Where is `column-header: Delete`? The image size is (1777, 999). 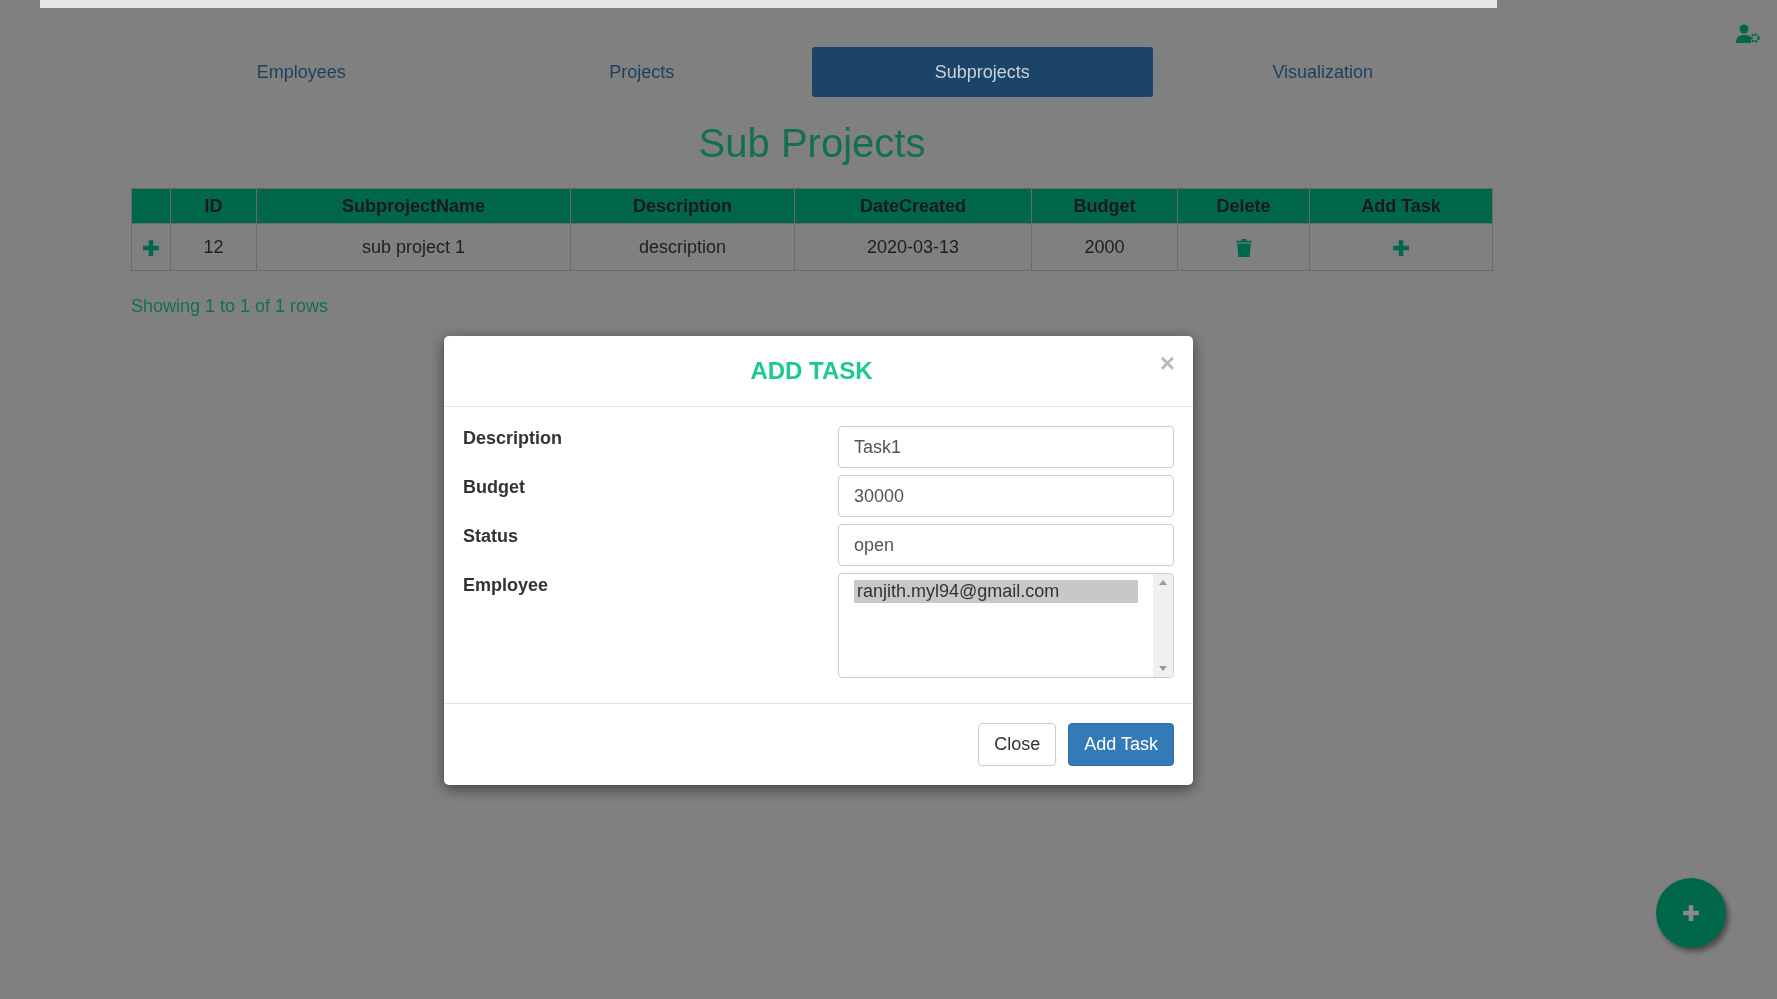 column-header: Delete is located at coordinates (1243, 206).